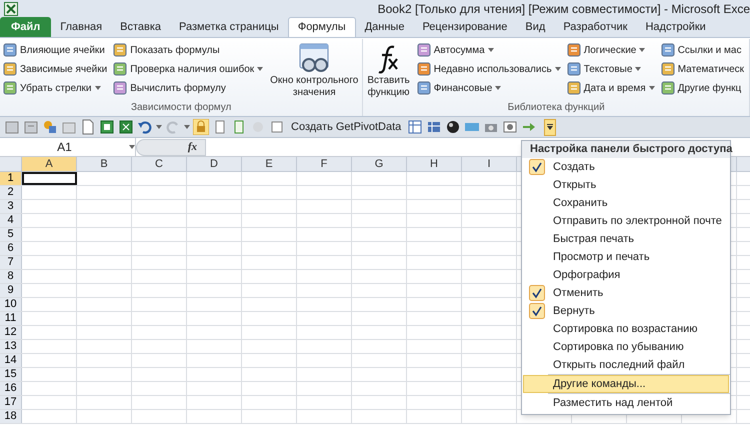  I want to click on insert-function-control: fx, so click(192, 147).